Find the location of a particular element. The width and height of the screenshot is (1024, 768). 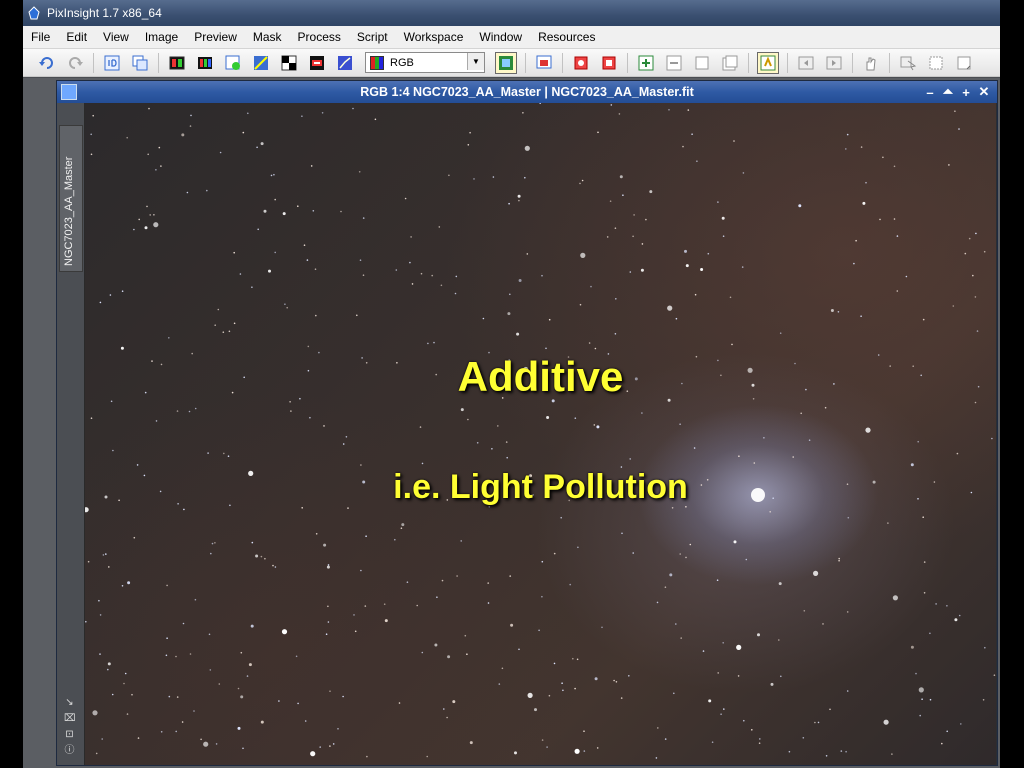

side-tab-icons: ↘ ⌧ ⊡ ⓘ is located at coordinates (70, 727).